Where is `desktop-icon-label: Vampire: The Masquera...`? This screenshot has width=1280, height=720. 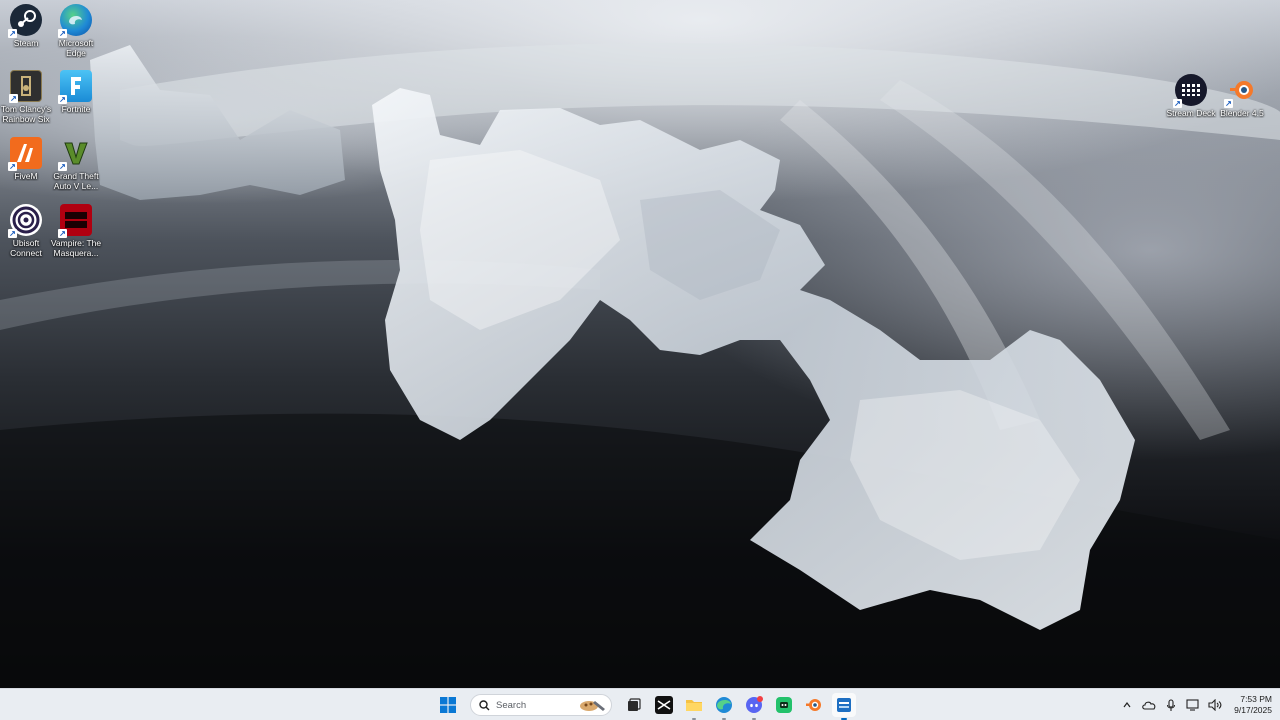
desktop-icon-label: Vampire: The Masquera... is located at coordinates (76, 248).